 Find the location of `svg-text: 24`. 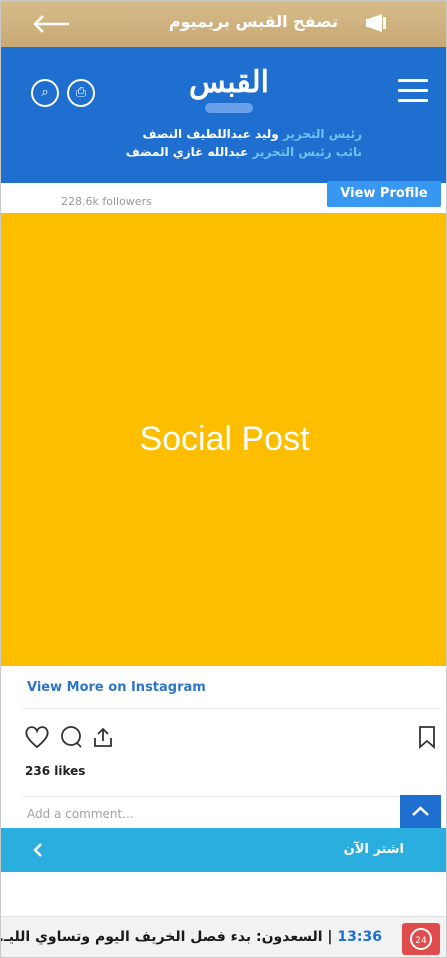

svg-text: 24 is located at coordinates (421, 941).